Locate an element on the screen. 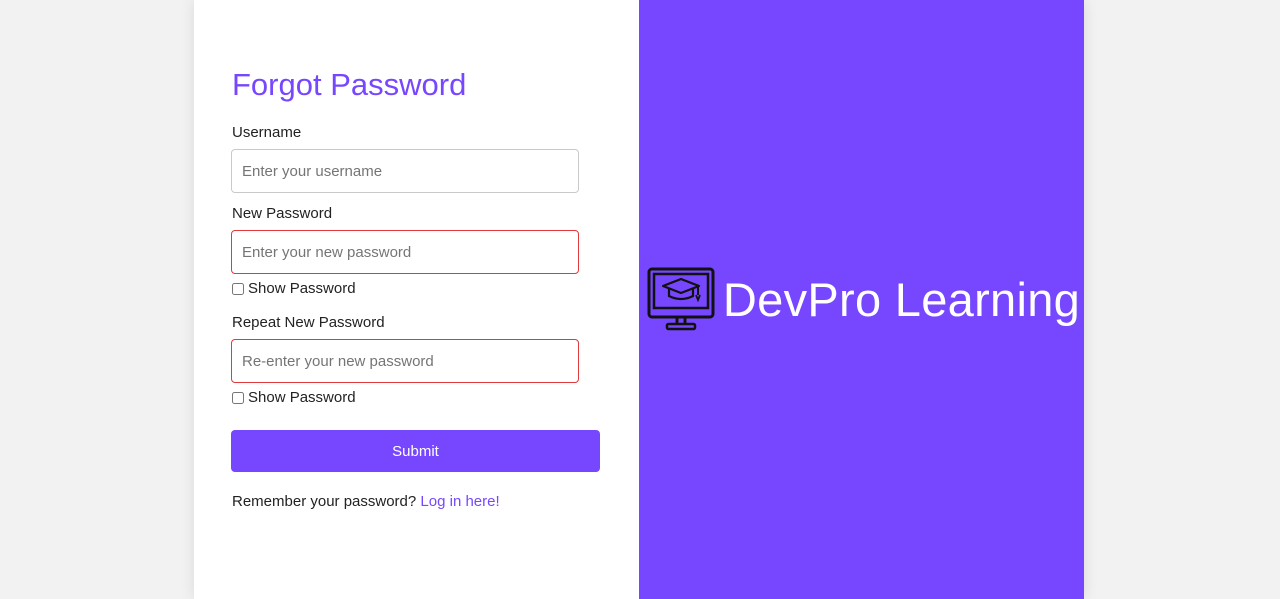 This screenshot has height=599, width=1280. repeat-password-input is located at coordinates (405, 361).